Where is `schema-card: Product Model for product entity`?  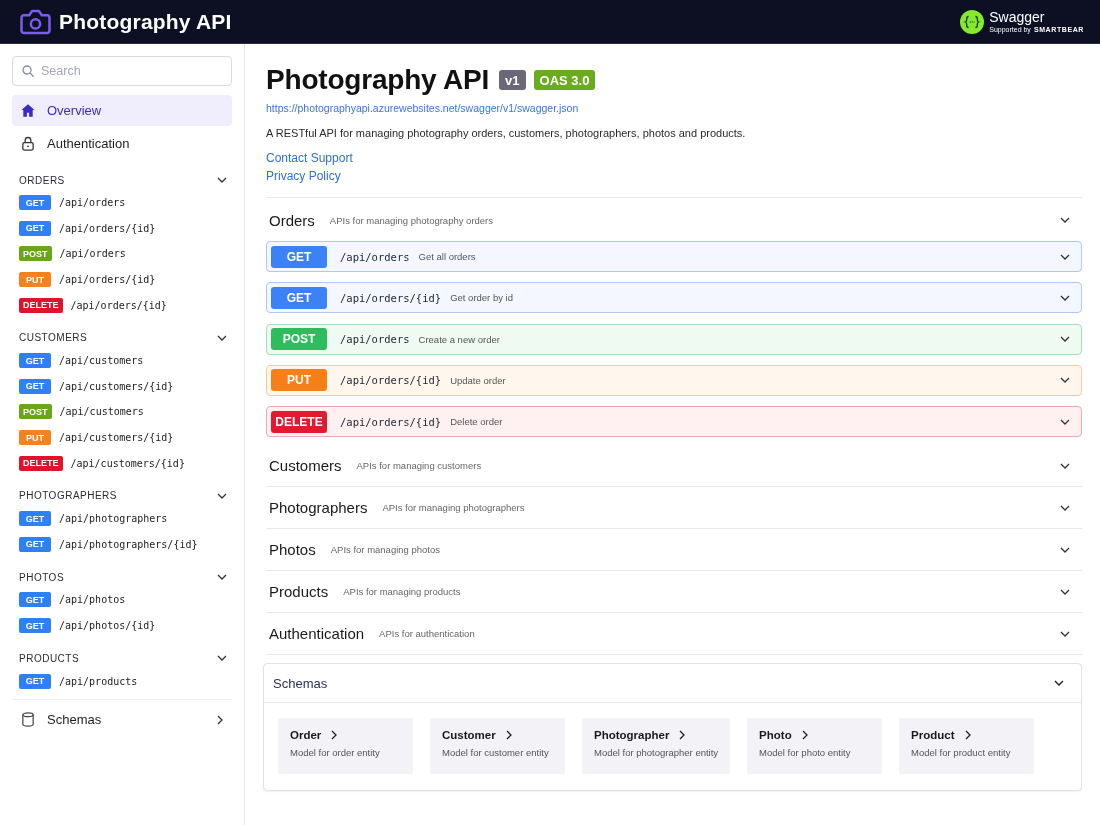
schema-card: Product Model for product entity is located at coordinates (967, 746).